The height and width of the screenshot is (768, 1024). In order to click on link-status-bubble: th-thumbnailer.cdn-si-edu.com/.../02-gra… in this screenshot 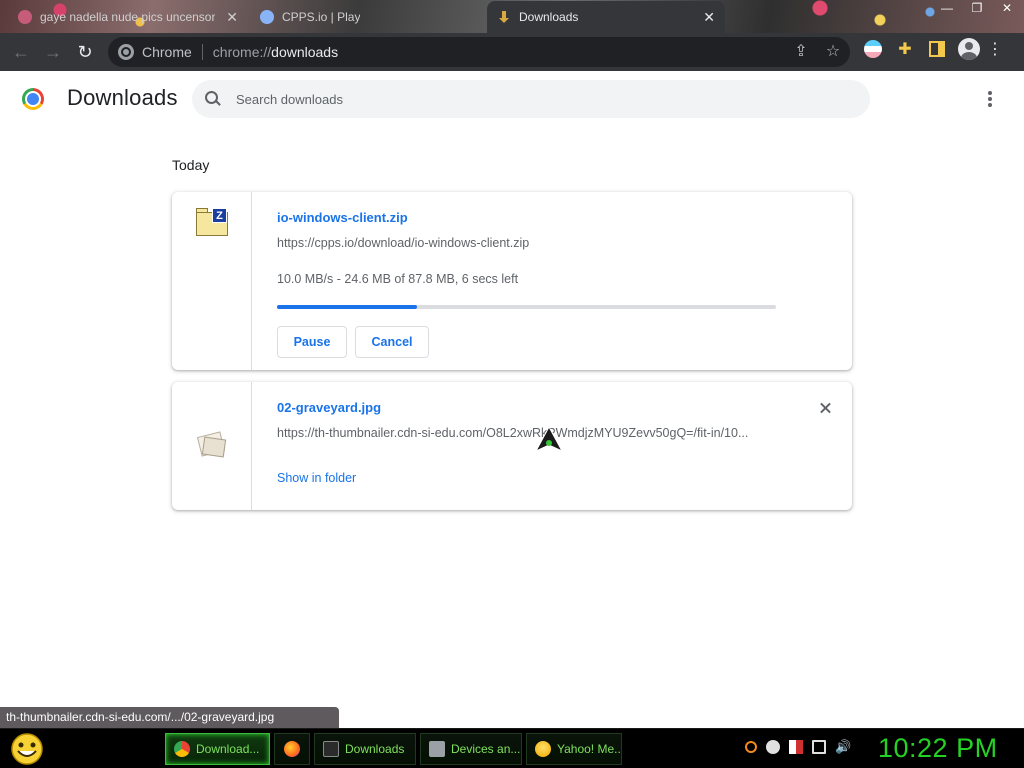, I will do `click(169, 717)`.